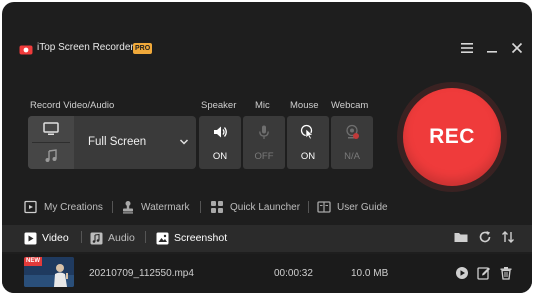 This screenshot has width=534, height=295. What do you see at coordinates (485, 237) in the screenshot?
I see `refresh-icon` at bounding box center [485, 237].